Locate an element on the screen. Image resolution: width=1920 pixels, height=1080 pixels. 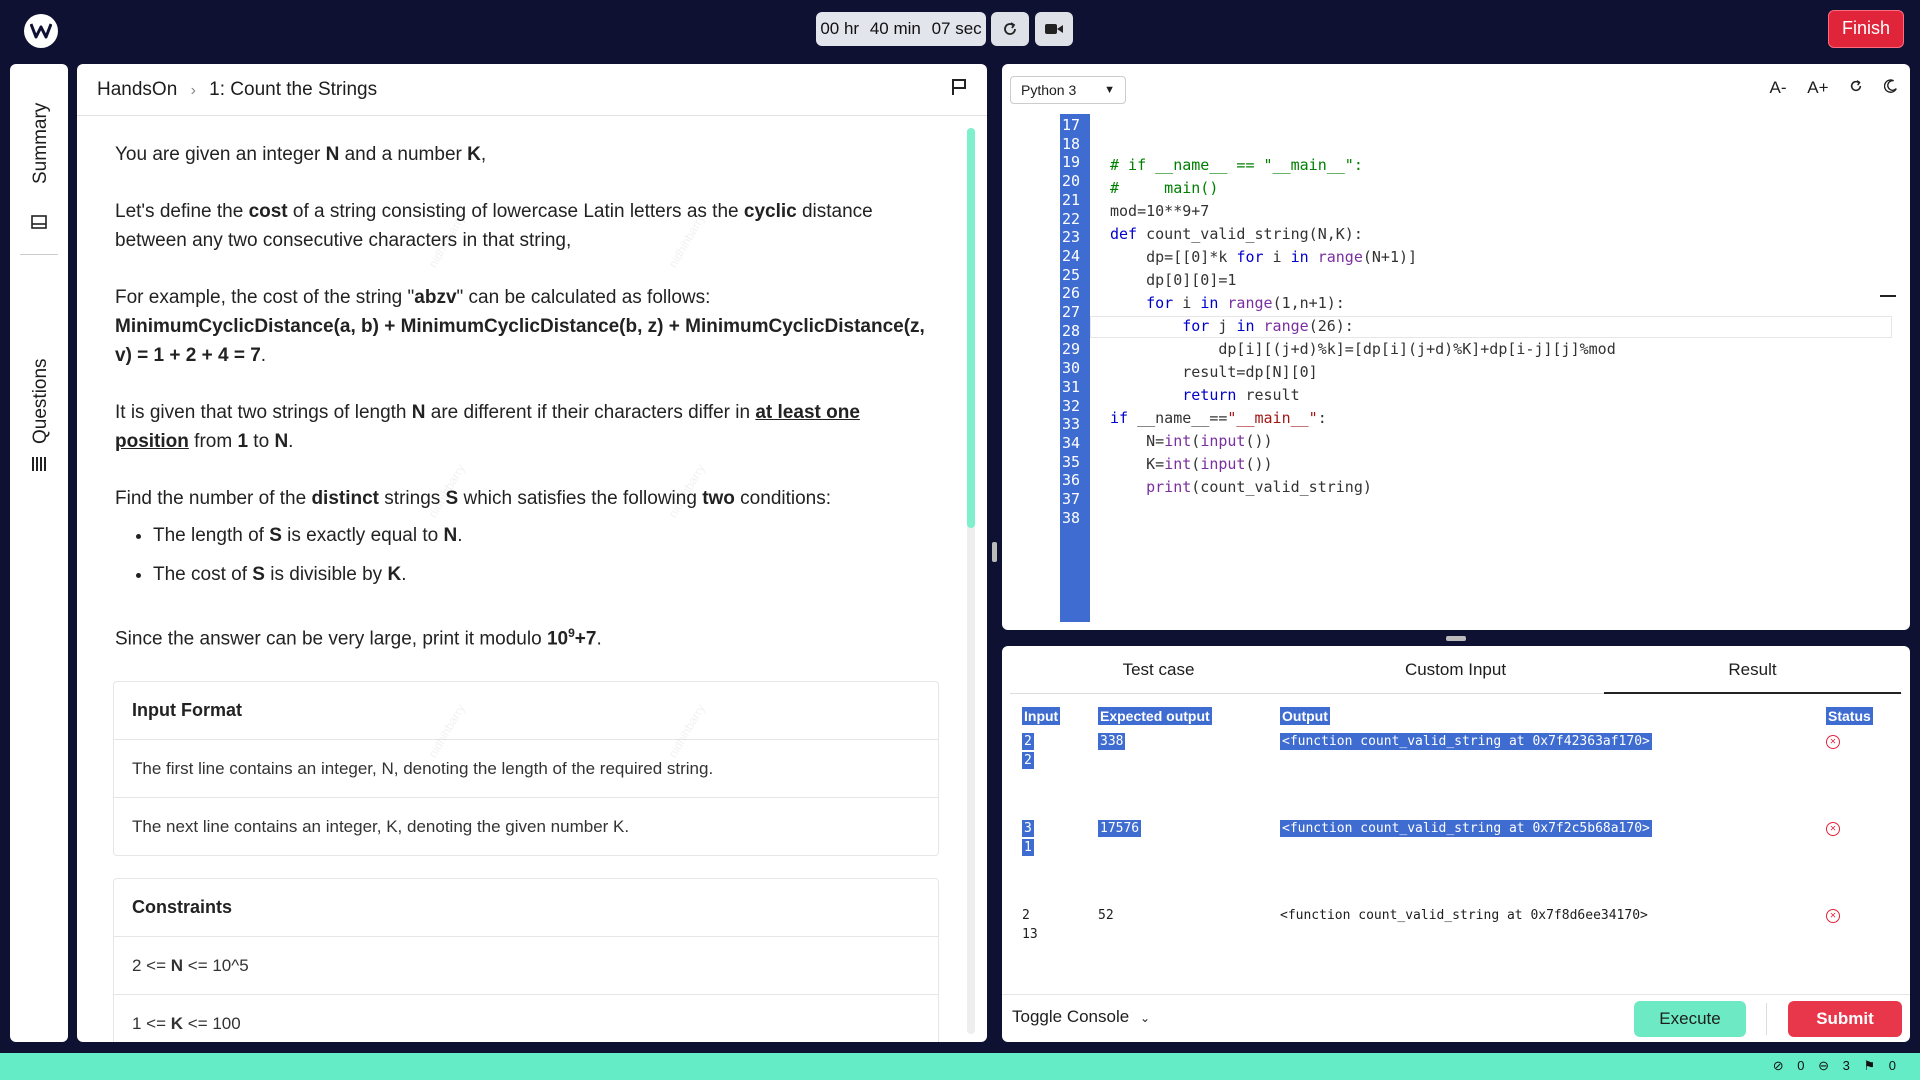
font-decrease-button: A- is located at coordinates (1778, 87).